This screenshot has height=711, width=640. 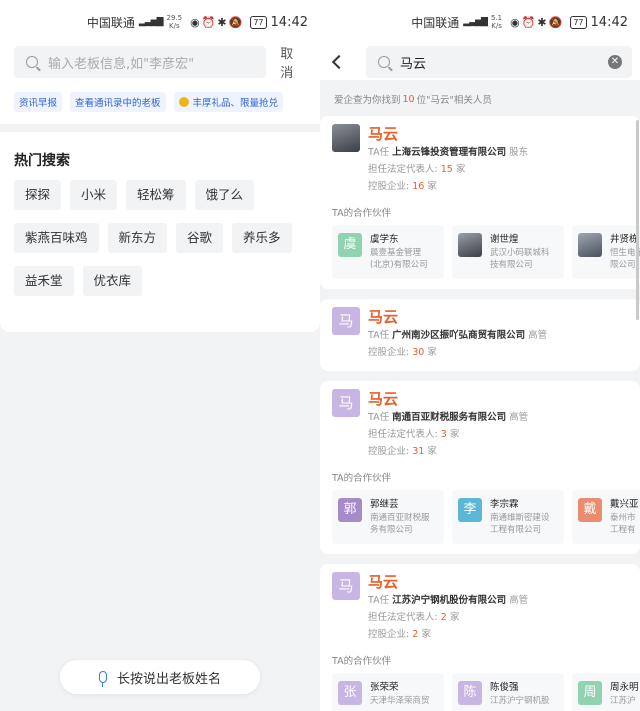 I want to click on hot-item: 谷歌, so click(x=200, y=238).